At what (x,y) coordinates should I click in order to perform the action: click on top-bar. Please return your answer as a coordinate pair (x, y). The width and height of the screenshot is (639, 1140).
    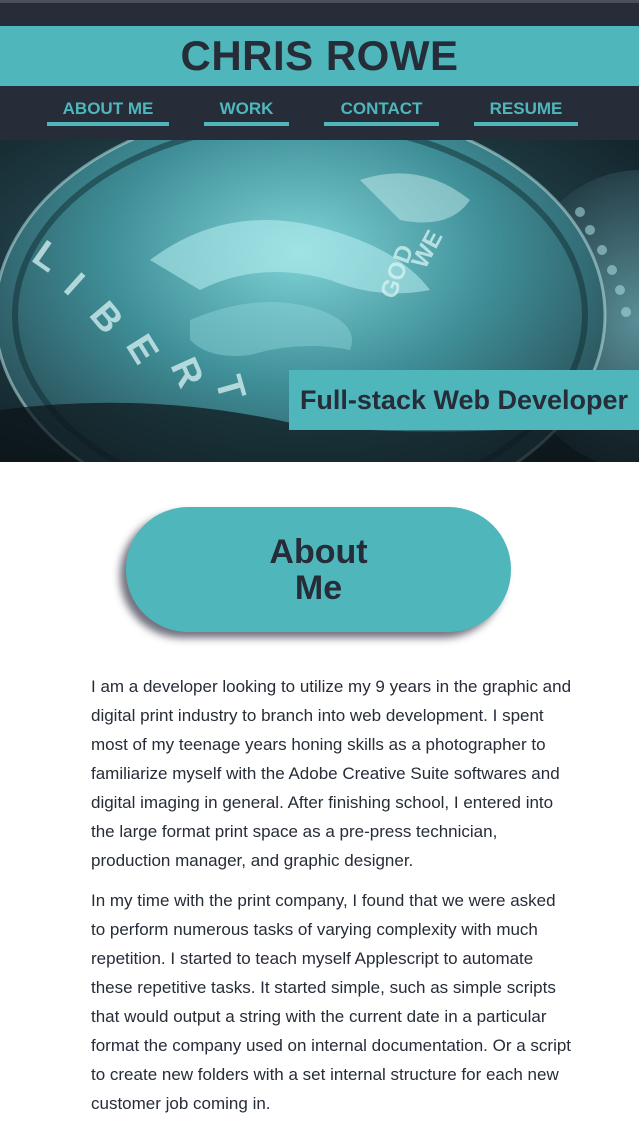
    Looking at the image, I should click on (319, 13).